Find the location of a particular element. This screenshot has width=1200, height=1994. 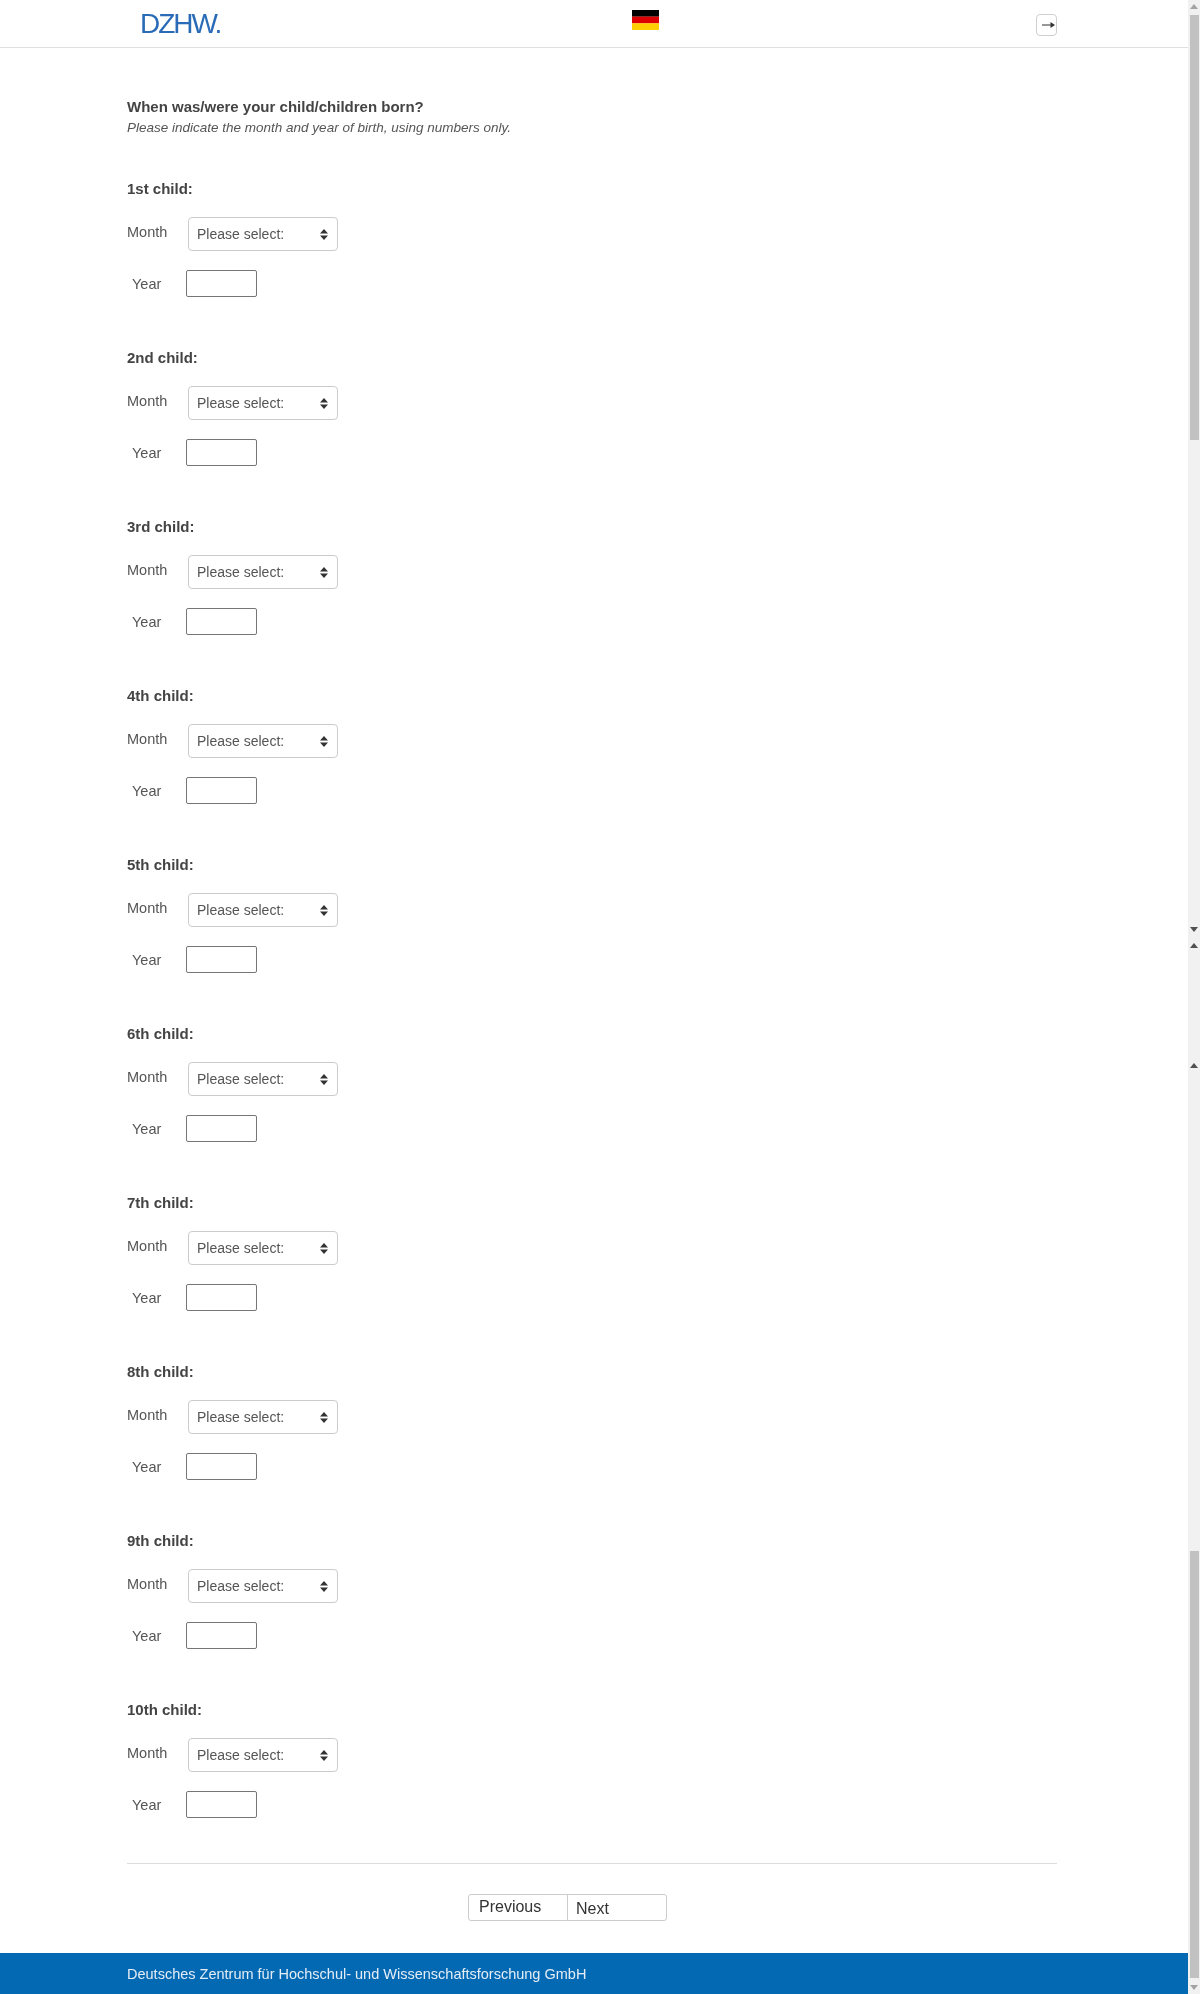

arrow-right-icon is located at coordinates (1048, 25).